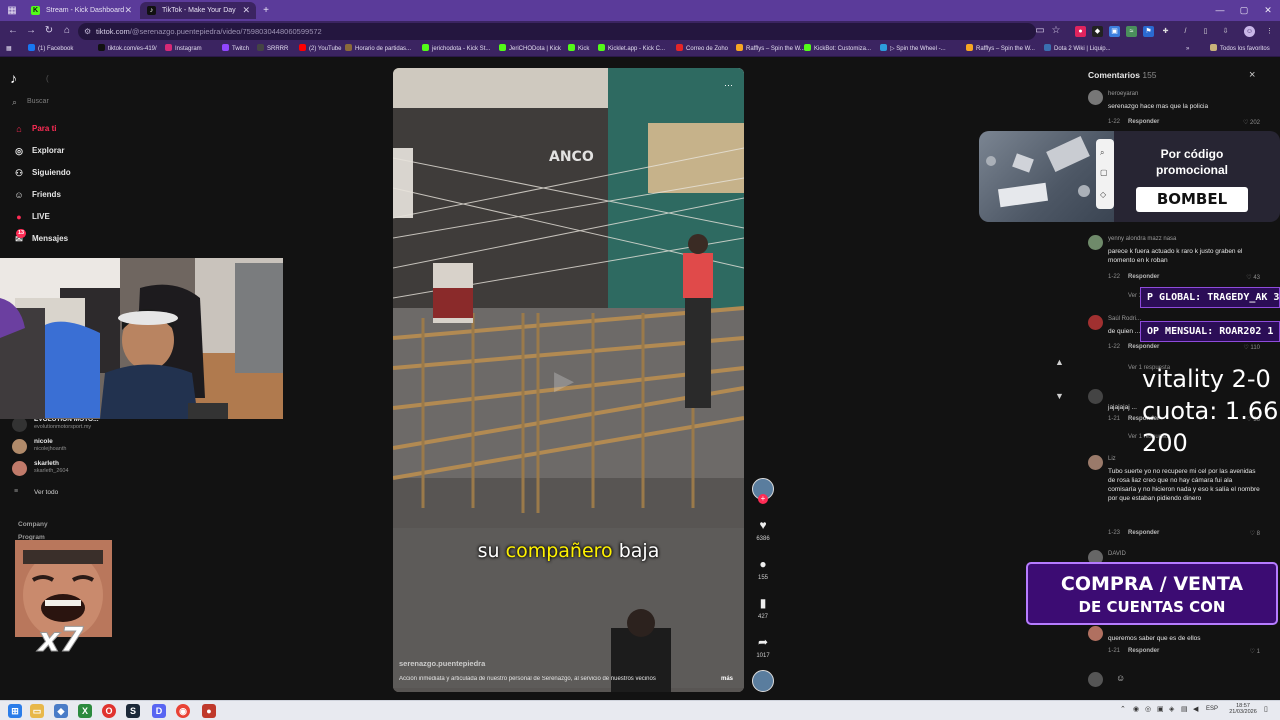 Image resolution: width=1280 pixels, height=720 pixels. What do you see at coordinates (13, 78) in the screenshot?
I see `tiktok-logo-icon: ♪` at bounding box center [13, 78].